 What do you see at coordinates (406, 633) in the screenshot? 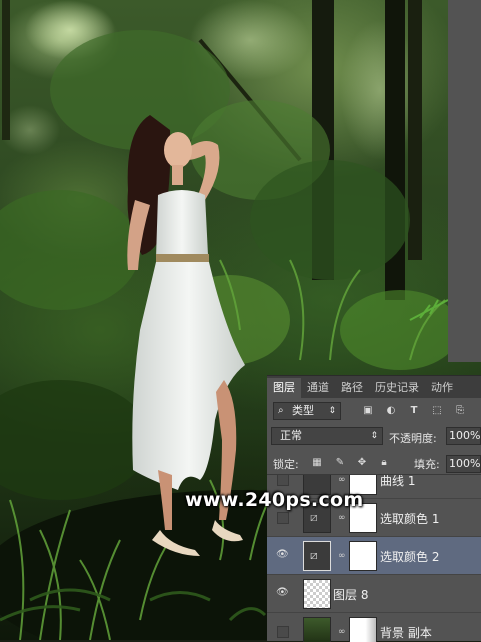
I see `layer-name: 背景 副本` at bounding box center [406, 633].